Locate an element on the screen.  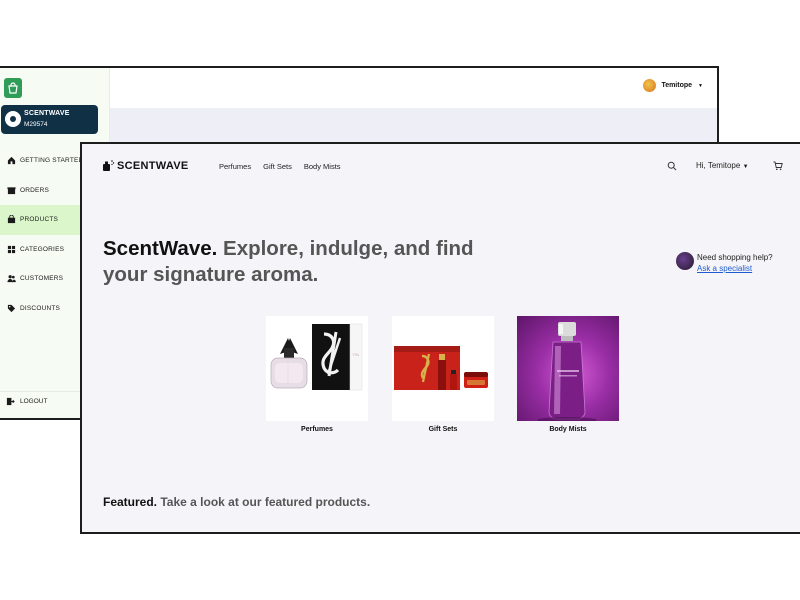
account-menu: Hi, Temitope ▼ is located at coordinates (722, 165).